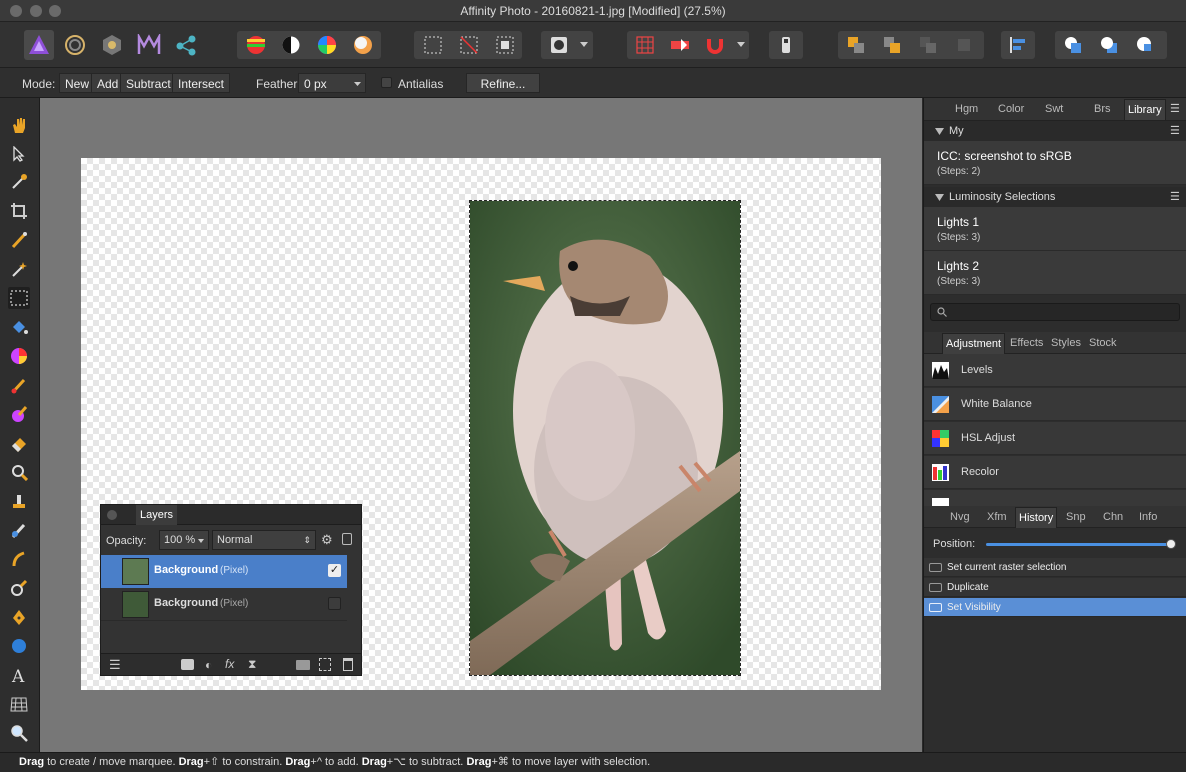  What do you see at coordinates (645, 45) in the screenshot?
I see `snap-grid-button` at bounding box center [645, 45].